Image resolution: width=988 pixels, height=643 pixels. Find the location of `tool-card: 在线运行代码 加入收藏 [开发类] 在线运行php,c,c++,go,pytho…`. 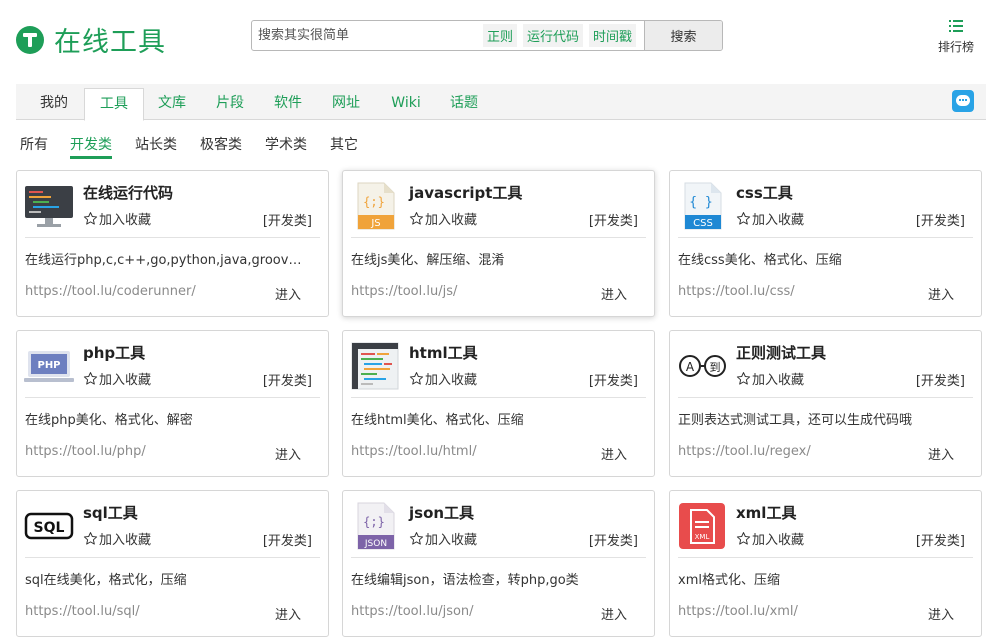

tool-card: 在线运行代码 加入收藏 [开发类] 在线运行php,c,c++,go,pytho… is located at coordinates (172, 243).